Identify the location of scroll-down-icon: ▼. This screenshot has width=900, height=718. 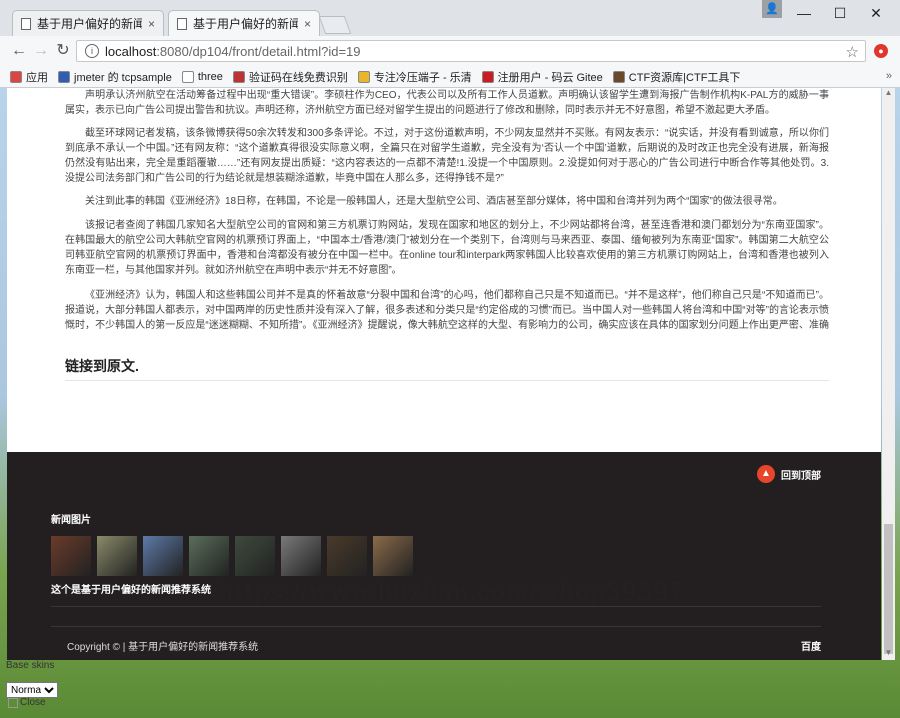
(888, 654).